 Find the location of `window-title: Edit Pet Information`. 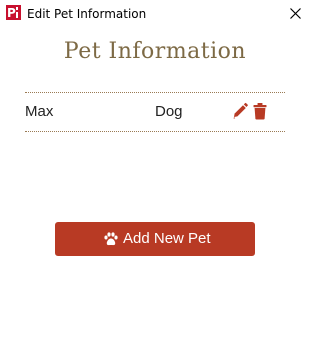

window-title: Edit Pet Information is located at coordinates (87, 14).